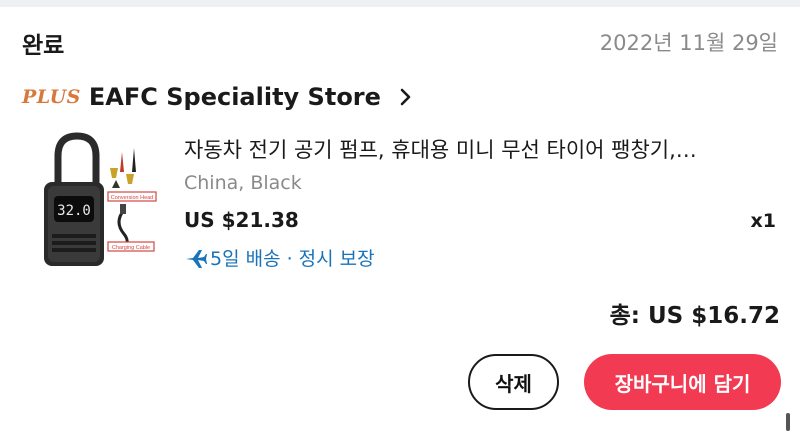 Image resolution: width=800 pixels, height=431 pixels. I want to click on order-date: 2022년 11월 29일, so click(688, 43).